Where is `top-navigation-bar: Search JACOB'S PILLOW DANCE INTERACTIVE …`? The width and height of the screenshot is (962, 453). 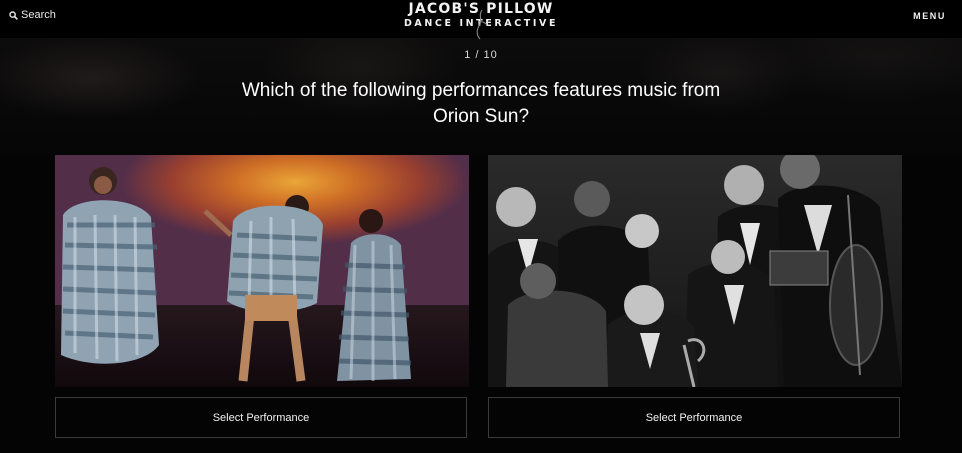 top-navigation-bar: Search JACOB'S PILLOW DANCE INTERACTIVE … is located at coordinates (481, 20).